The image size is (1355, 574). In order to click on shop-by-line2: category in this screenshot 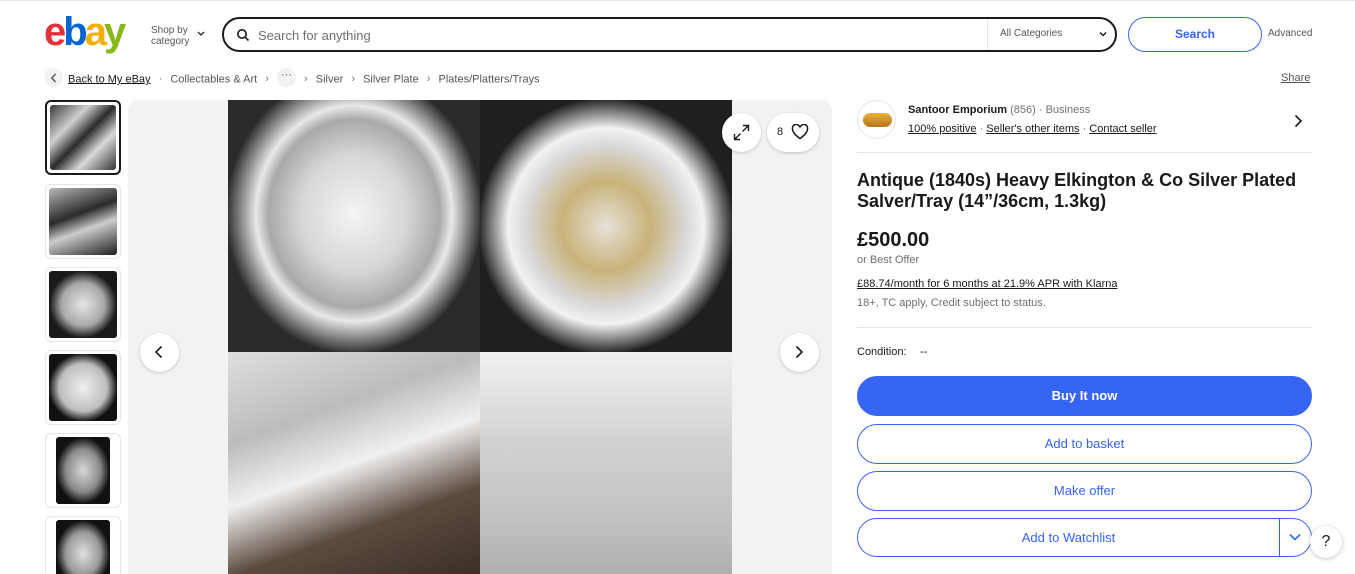, I will do `click(170, 41)`.